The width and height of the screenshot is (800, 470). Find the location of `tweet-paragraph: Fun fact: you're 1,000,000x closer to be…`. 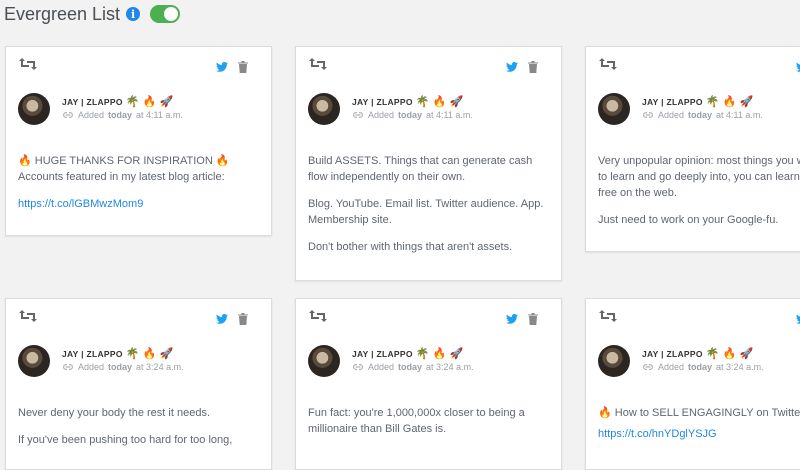

tweet-paragraph: Fun fact: you're 1,000,000x closer to be… is located at coordinates (416, 421).